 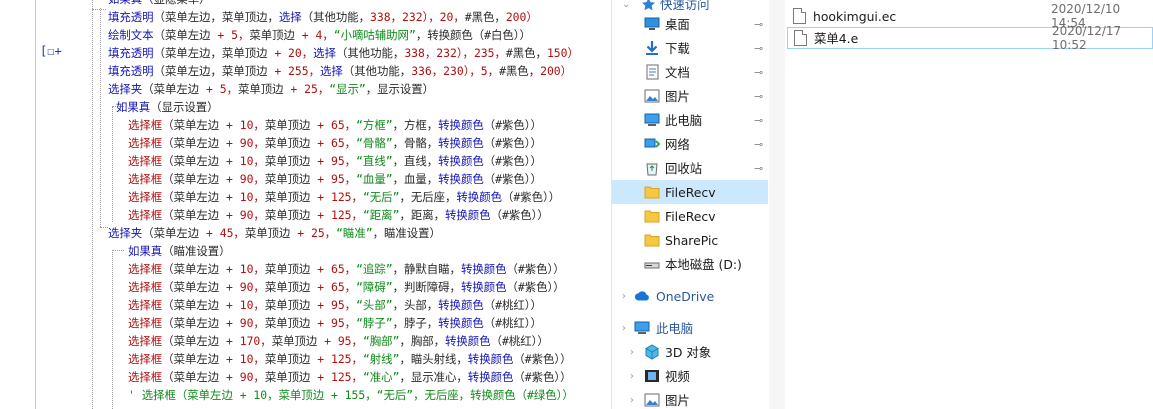 What do you see at coordinates (433, 377) in the screenshot?
I see `code-token: ，显示准心，` at bounding box center [433, 377].